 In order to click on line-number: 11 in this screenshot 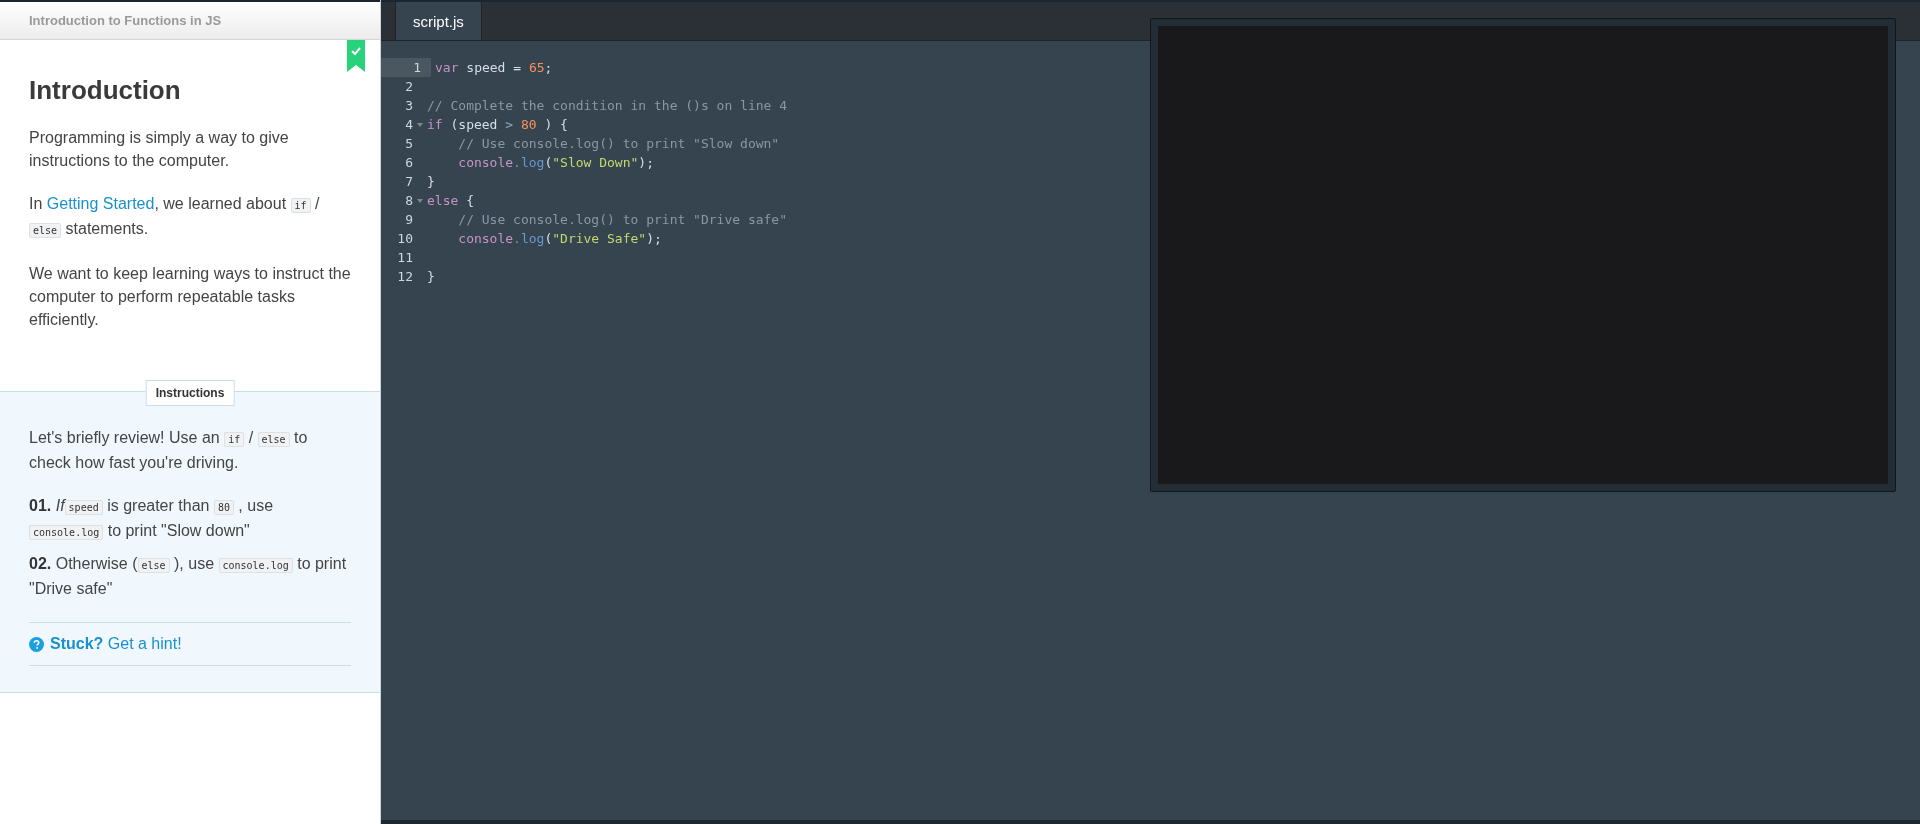, I will do `click(405, 258)`.